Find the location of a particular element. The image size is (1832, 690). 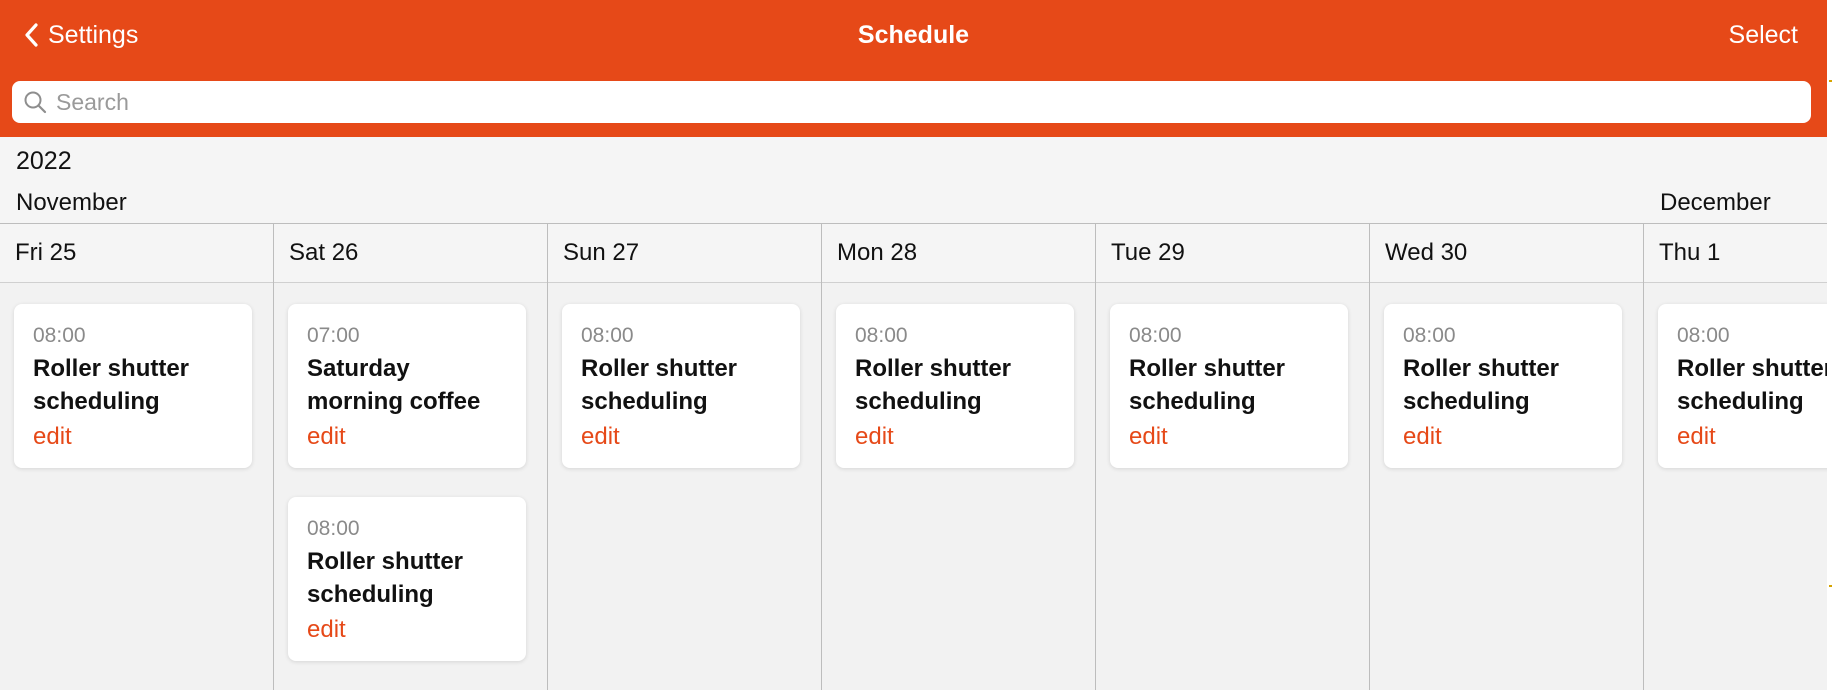

search-bar is located at coordinates (911, 102).